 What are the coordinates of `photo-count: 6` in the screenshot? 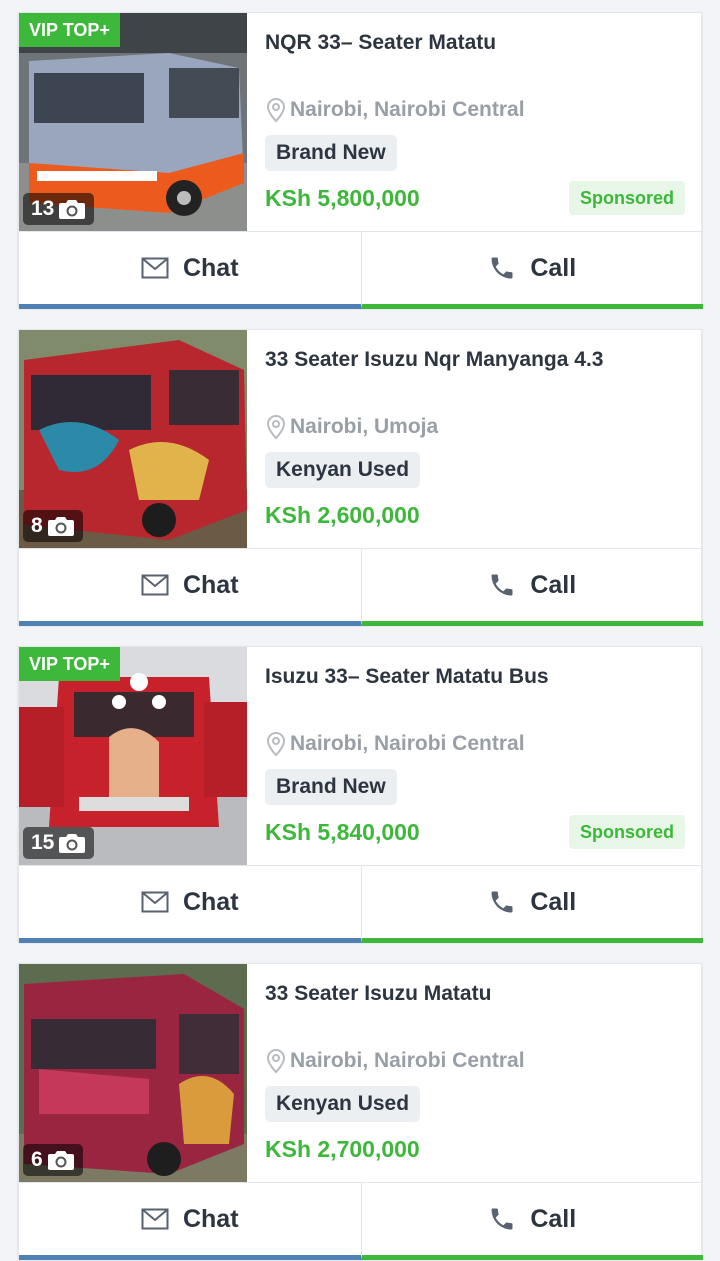 It's located at (37, 1159).